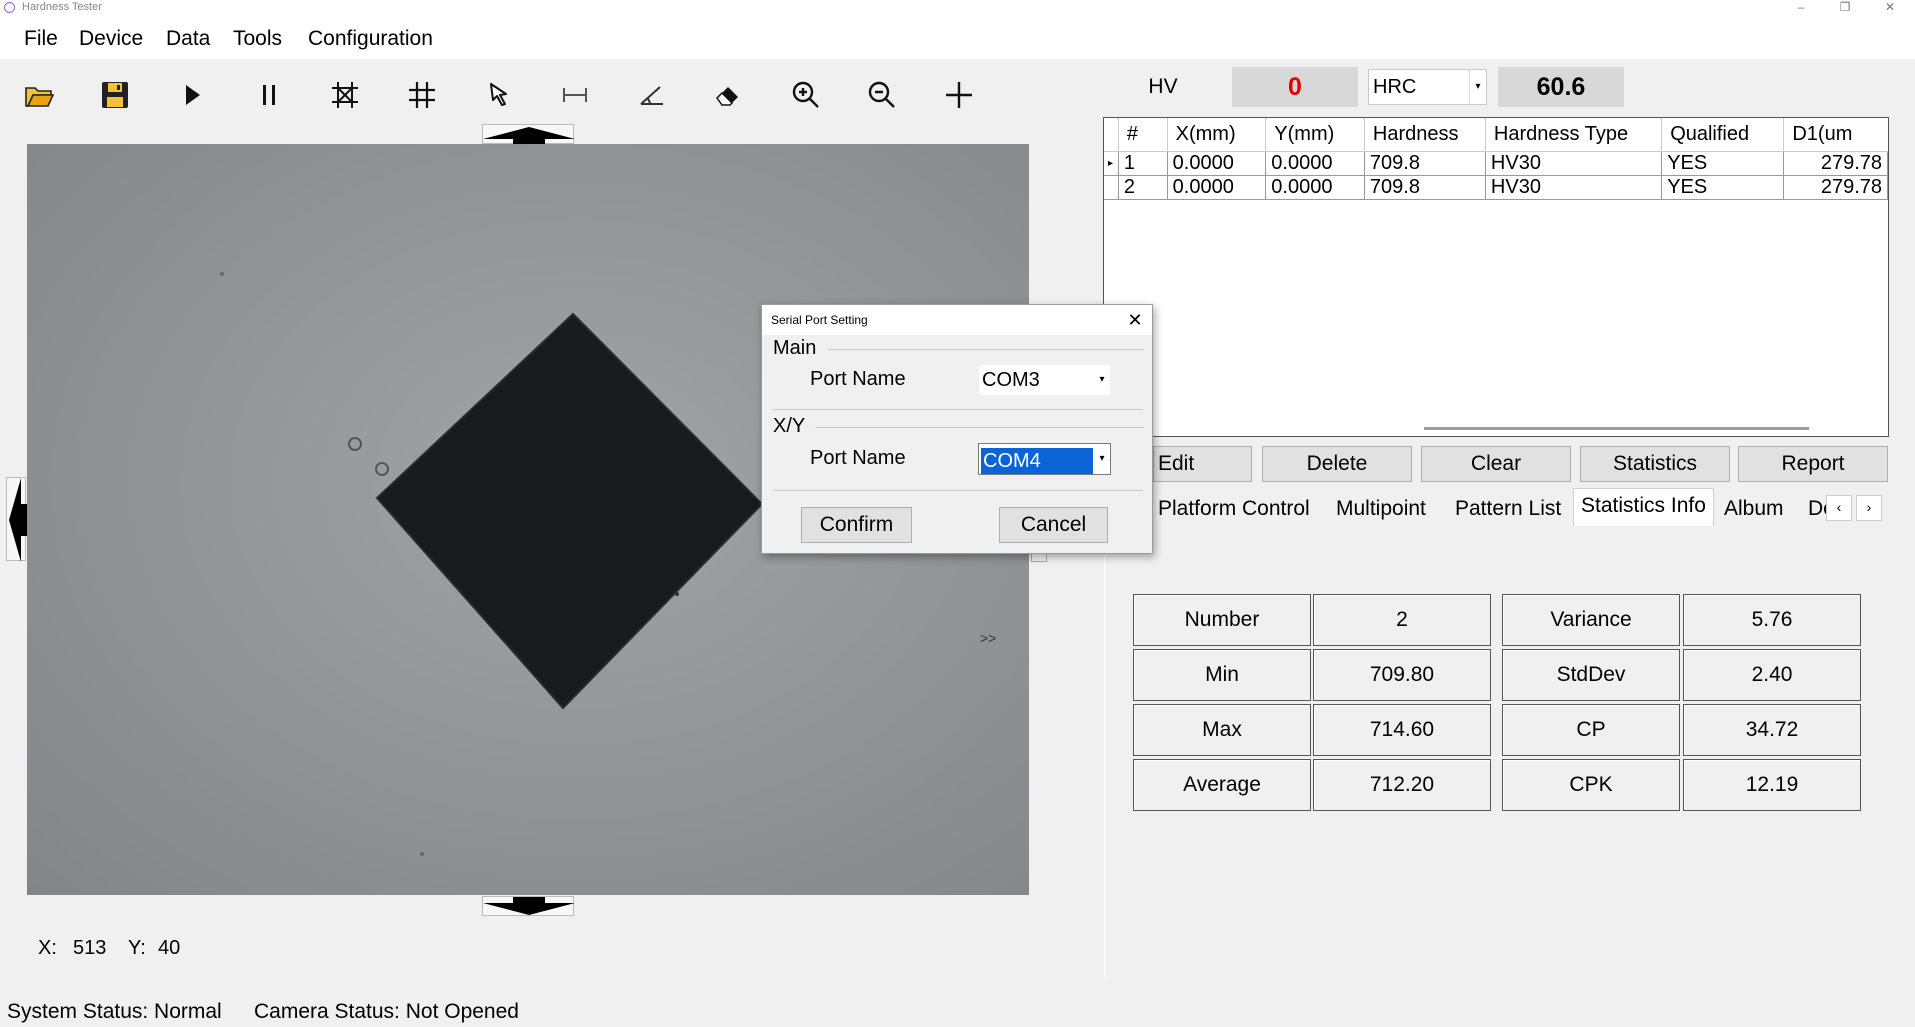 This screenshot has width=1915, height=1027. What do you see at coordinates (1202, 464) in the screenshot?
I see `edit-button: Edit` at bounding box center [1202, 464].